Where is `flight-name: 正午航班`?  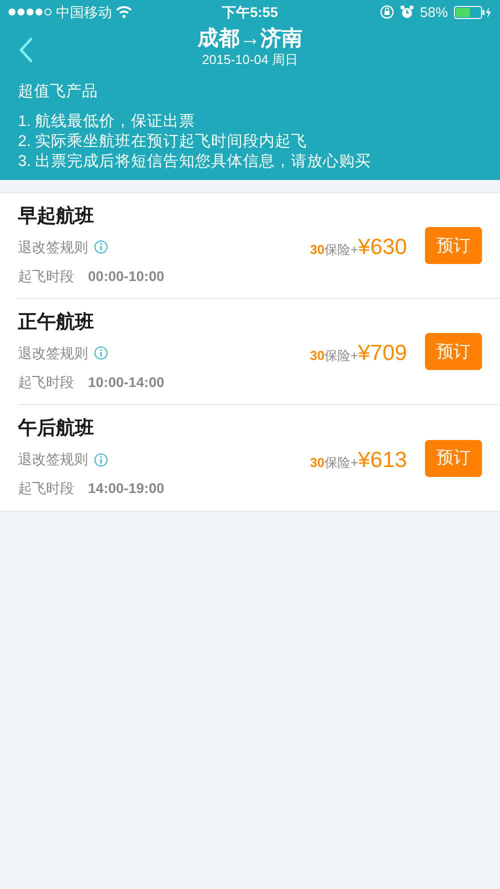 flight-name: 正午航班 is located at coordinates (56, 322).